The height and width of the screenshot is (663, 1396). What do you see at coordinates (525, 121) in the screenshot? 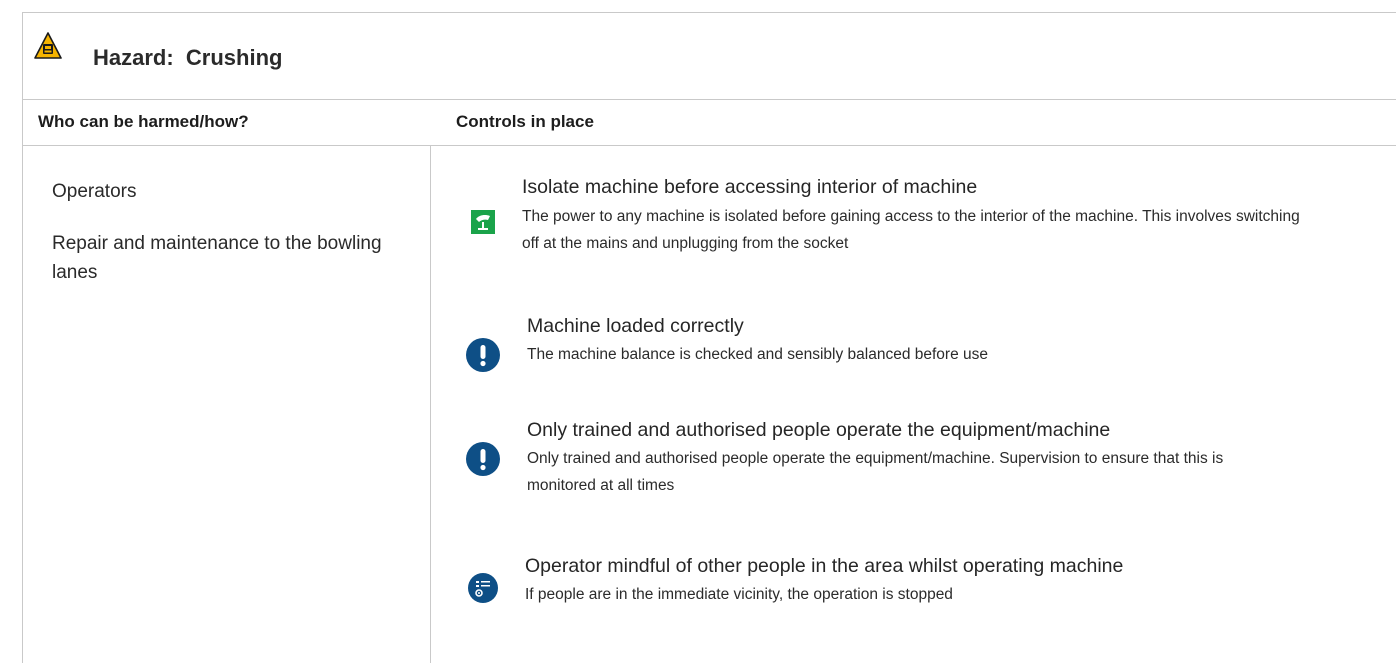
I see `column-header-controls: Controls in place` at bounding box center [525, 121].